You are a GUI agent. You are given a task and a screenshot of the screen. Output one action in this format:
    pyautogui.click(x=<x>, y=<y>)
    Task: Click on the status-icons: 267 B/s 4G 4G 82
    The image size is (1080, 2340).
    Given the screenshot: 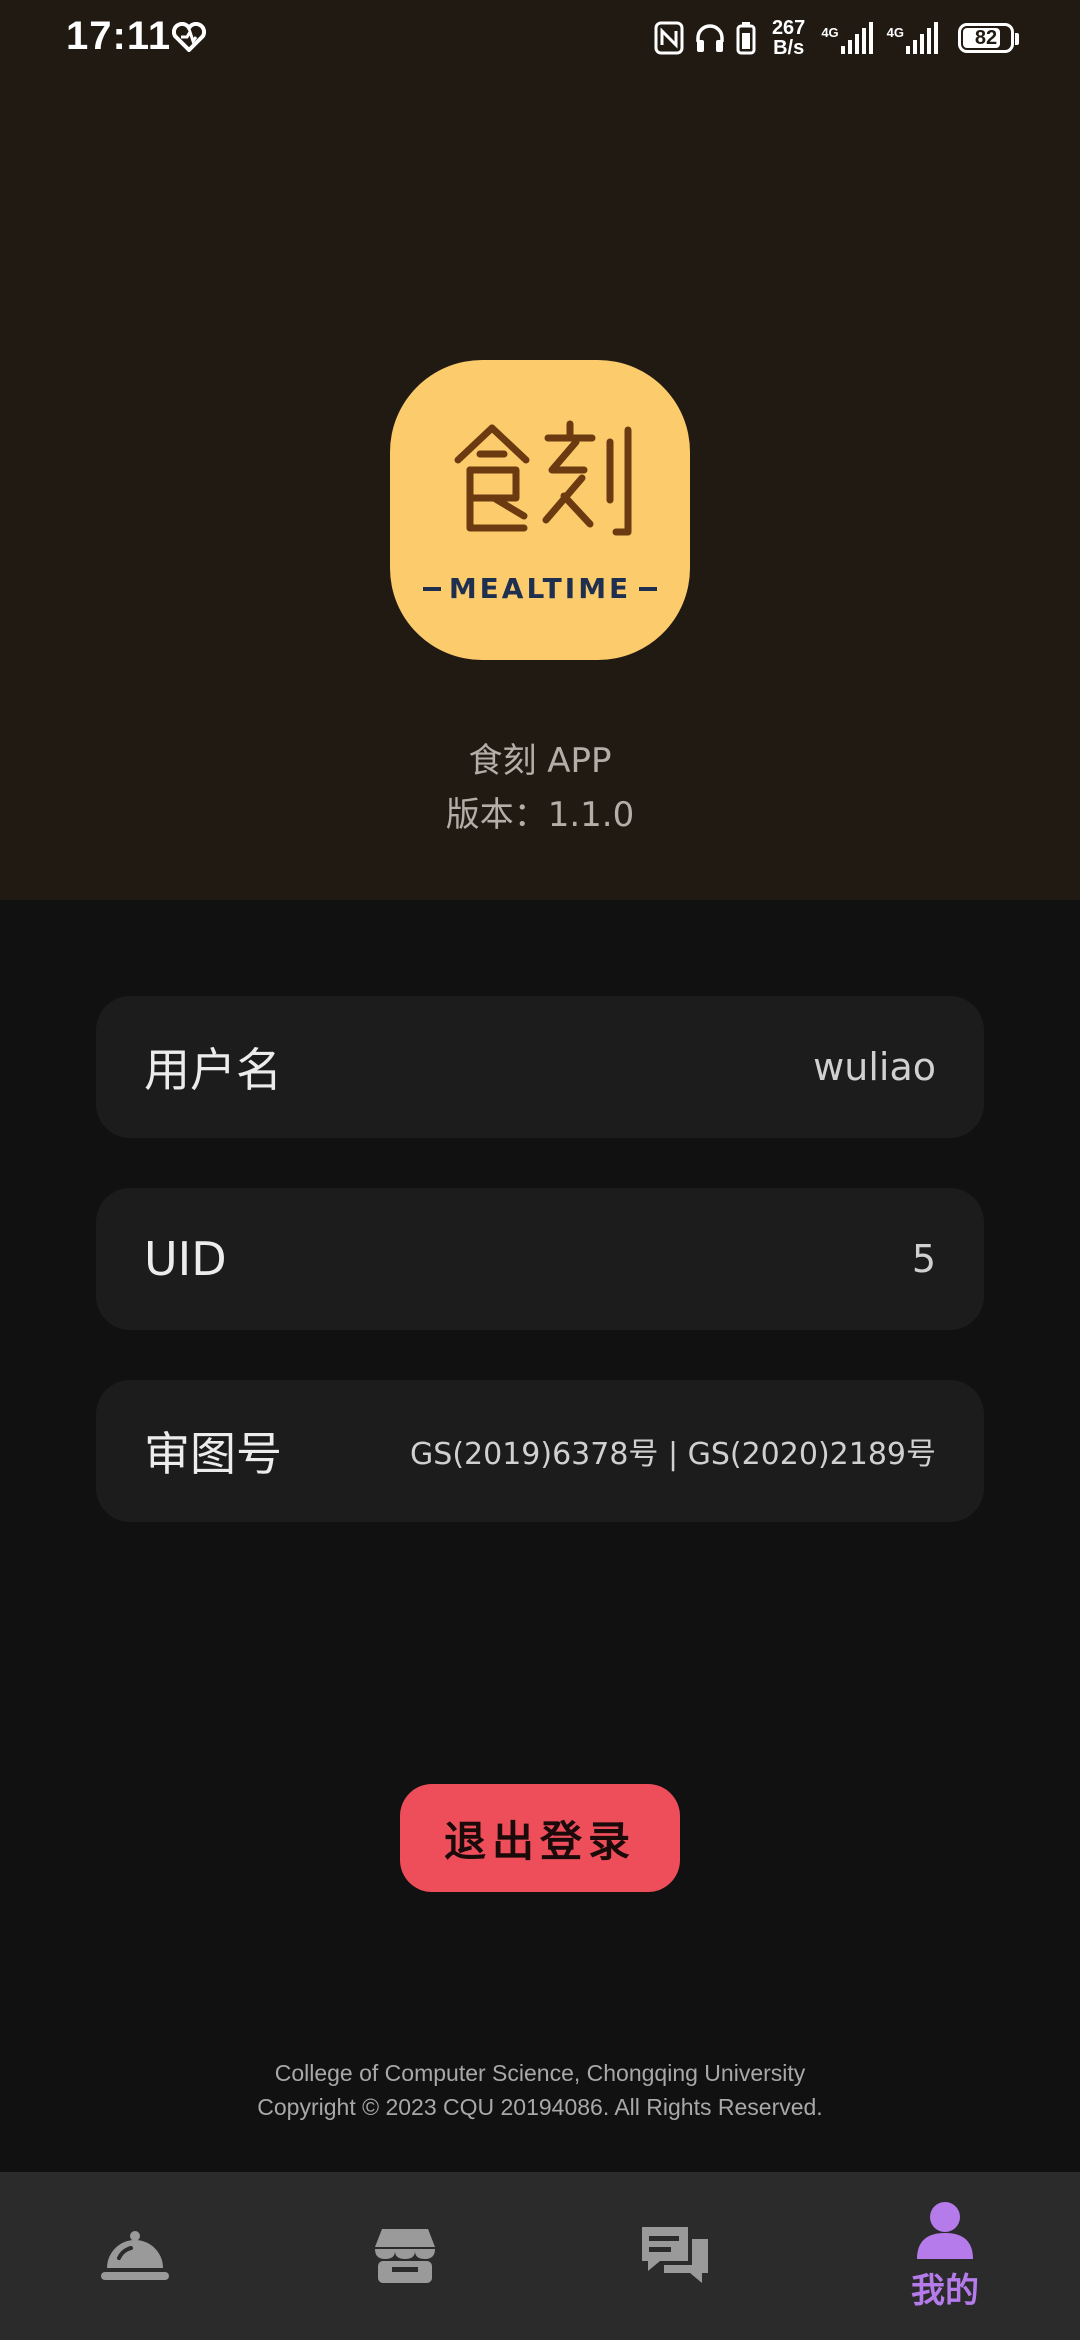 What is the action you would take?
    pyautogui.click(x=836, y=38)
    